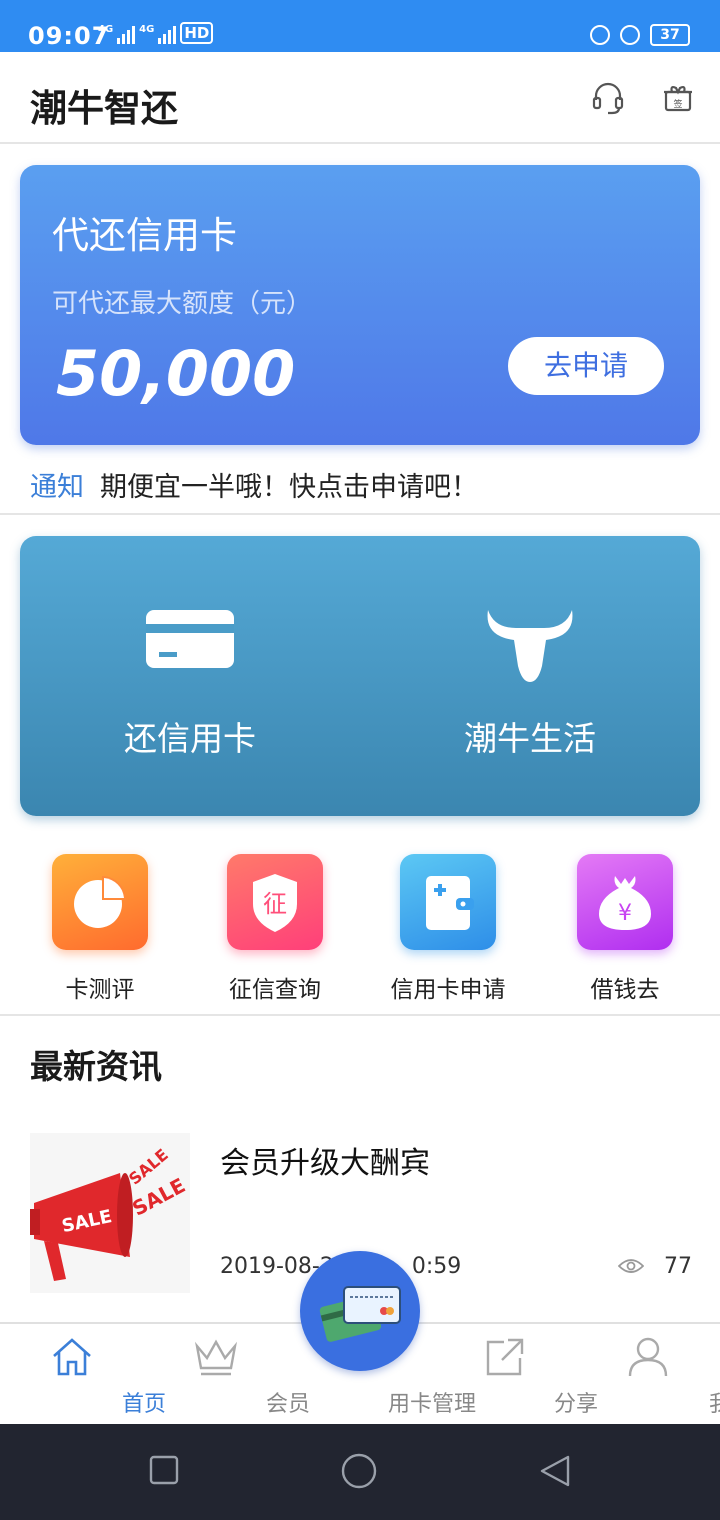 The width and height of the screenshot is (720, 1520). I want to click on crown-icon, so click(216, 1358).